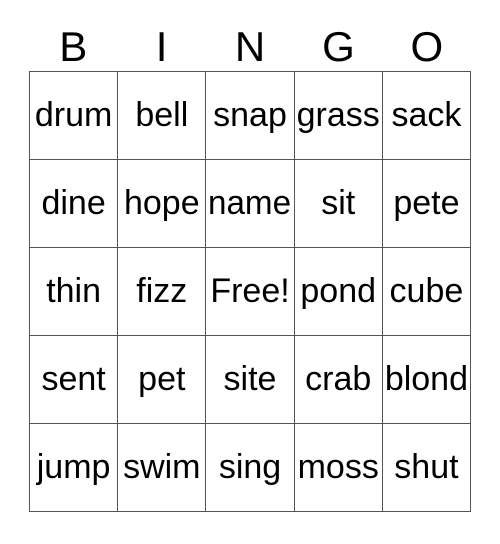 The height and width of the screenshot is (544, 500). I want to click on bingo-cell-label: name, so click(250, 202).